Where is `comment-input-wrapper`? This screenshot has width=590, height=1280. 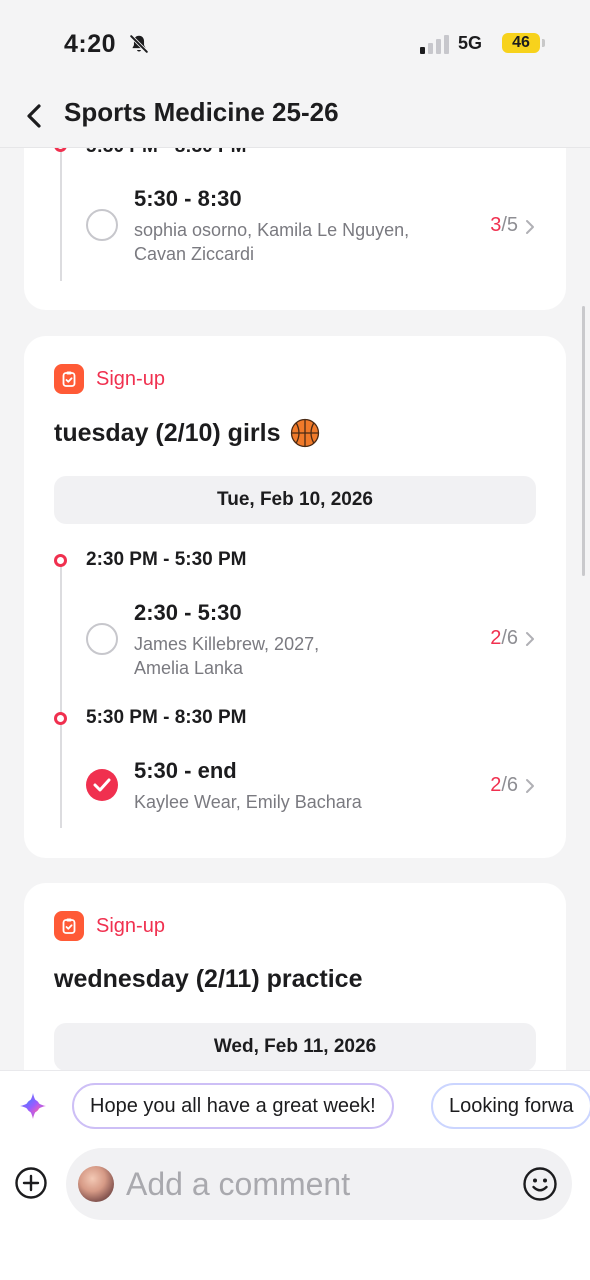
comment-input-wrapper is located at coordinates (319, 1184).